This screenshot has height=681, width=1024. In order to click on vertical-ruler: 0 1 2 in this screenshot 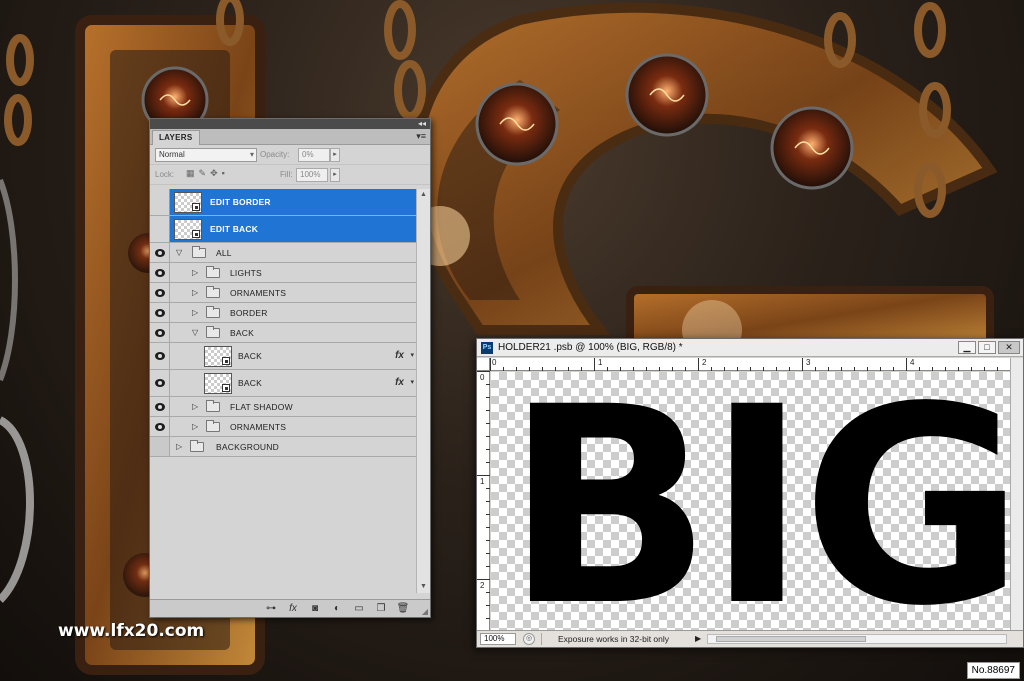, I will do `click(483, 501)`.